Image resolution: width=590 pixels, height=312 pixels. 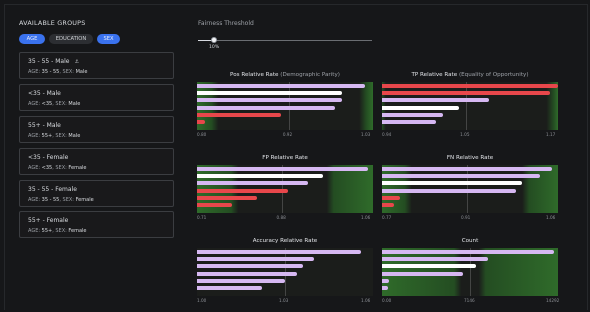 What do you see at coordinates (214, 40) in the screenshot?
I see `threshold-slider-handle` at bounding box center [214, 40].